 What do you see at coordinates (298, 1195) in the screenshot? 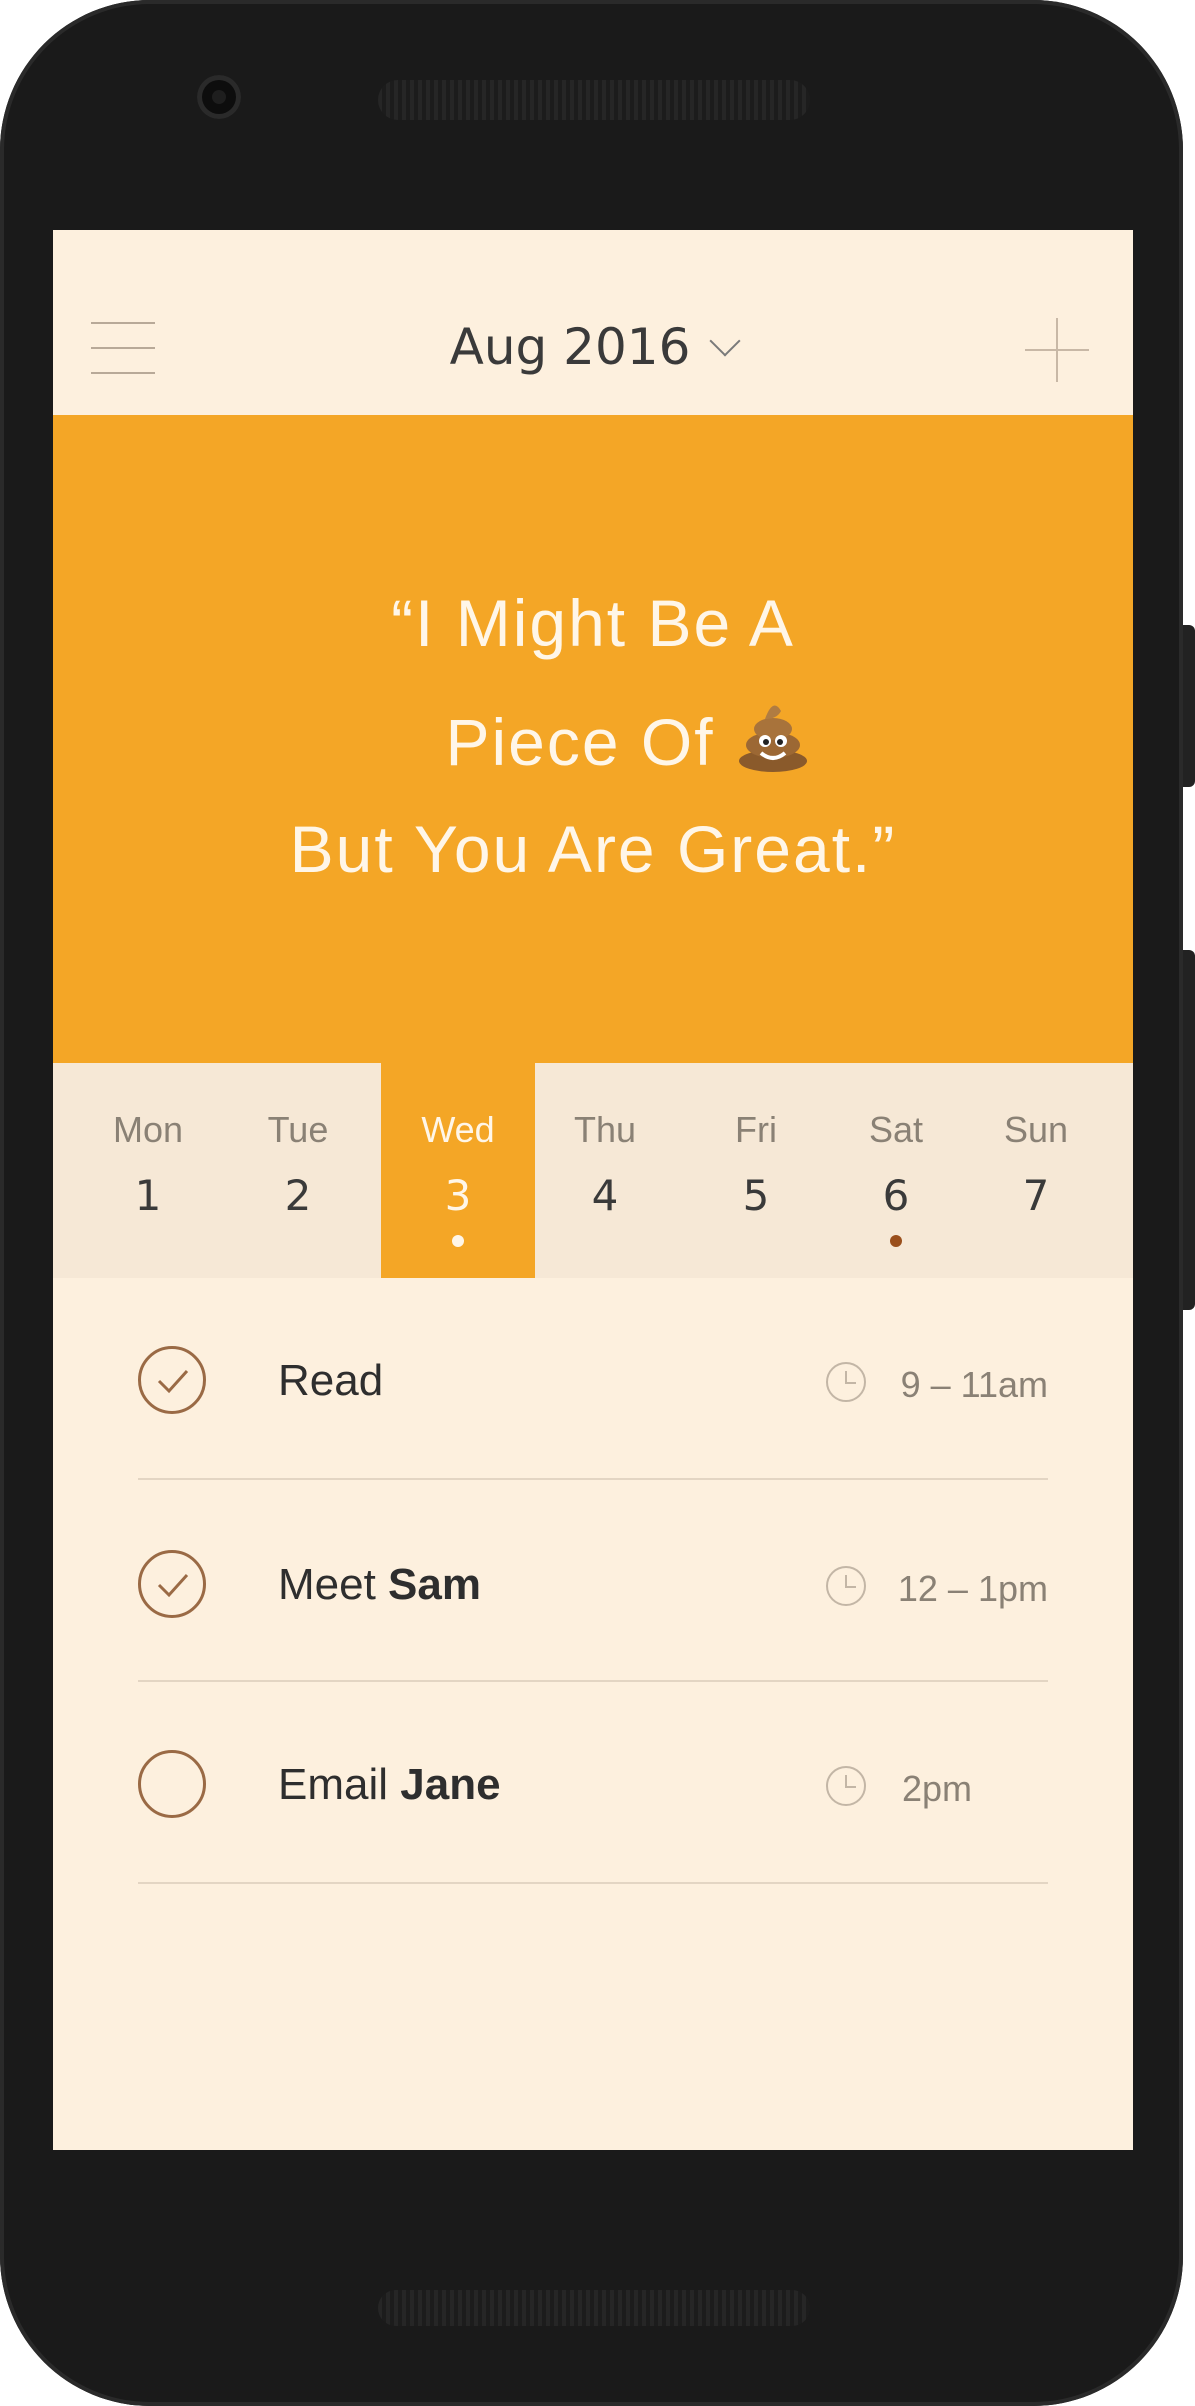
I see `day-number: 2` at bounding box center [298, 1195].